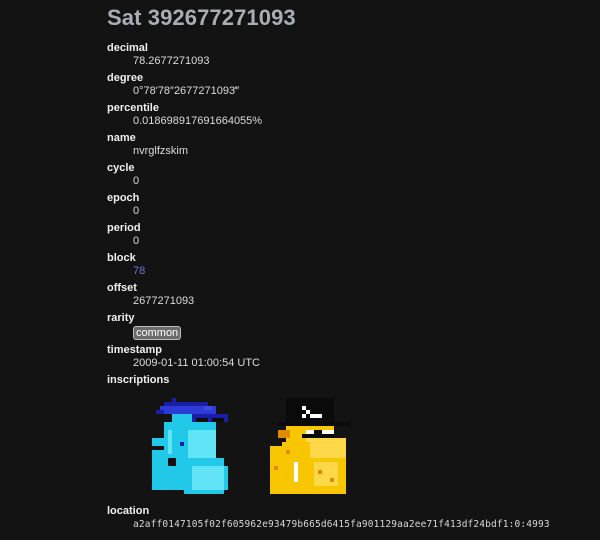  What do you see at coordinates (257, 447) in the screenshot?
I see `inscriptions-gallery` at bounding box center [257, 447].